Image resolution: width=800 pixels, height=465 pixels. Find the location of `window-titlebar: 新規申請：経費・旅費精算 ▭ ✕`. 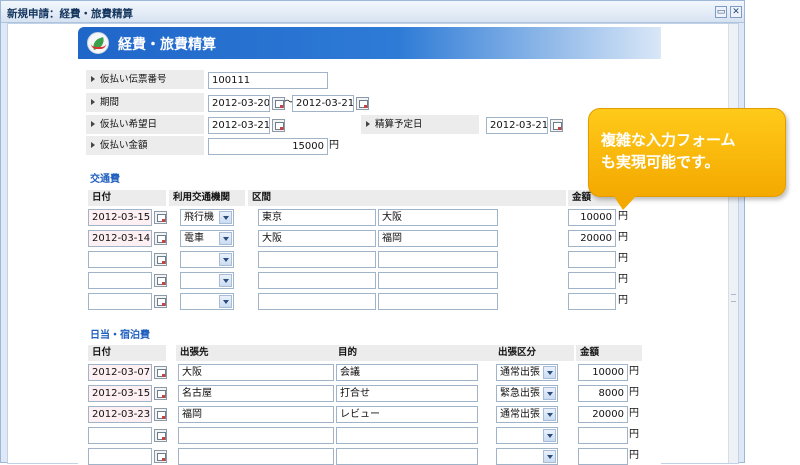

window-titlebar: 新規申請：経費・旅費精算 ▭ ✕ is located at coordinates (372, 12).